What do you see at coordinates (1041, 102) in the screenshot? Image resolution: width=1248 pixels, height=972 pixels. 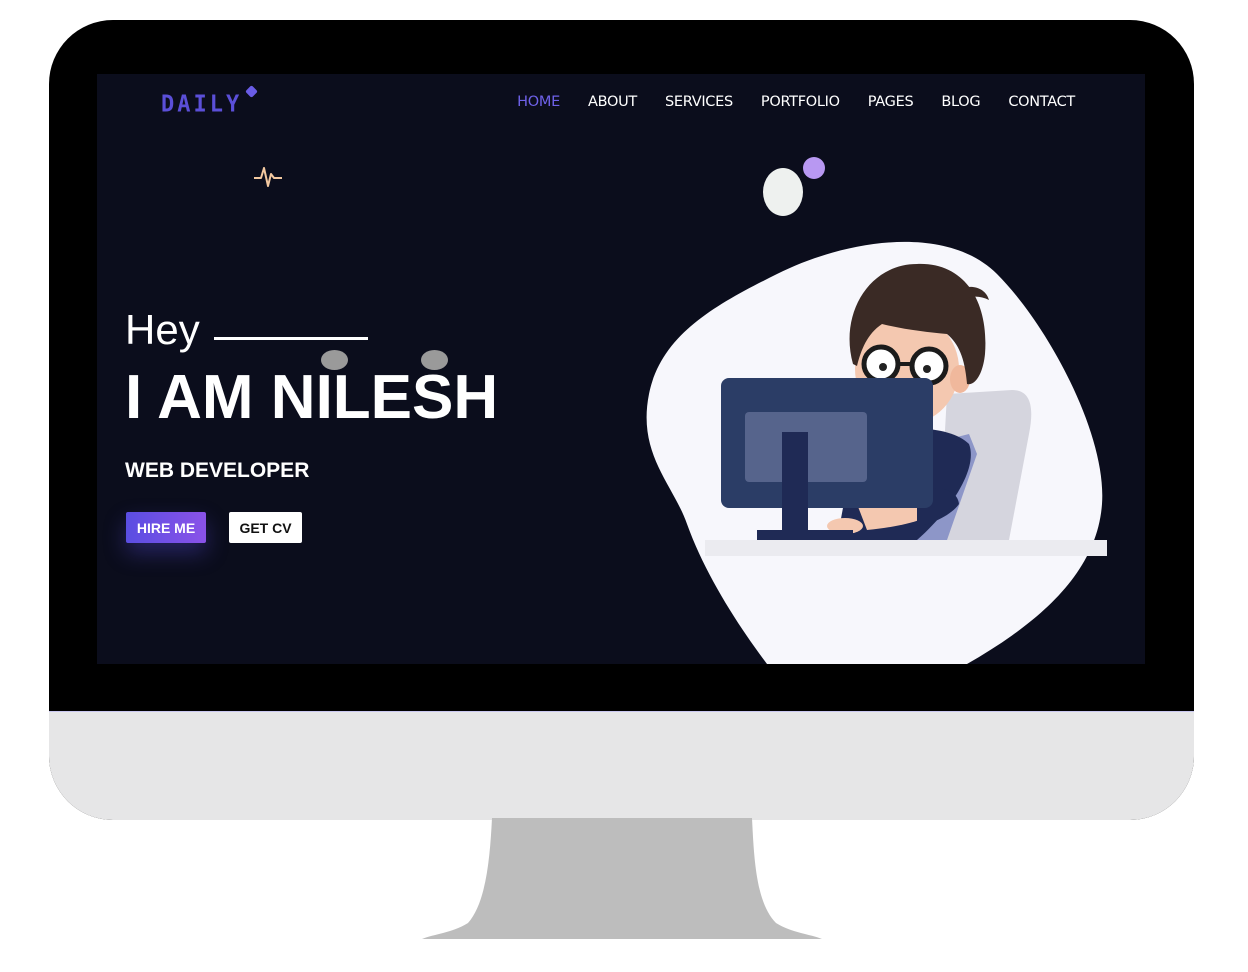 I see `nav-item-contact: CONTACT` at bounding box center [1041, 102].